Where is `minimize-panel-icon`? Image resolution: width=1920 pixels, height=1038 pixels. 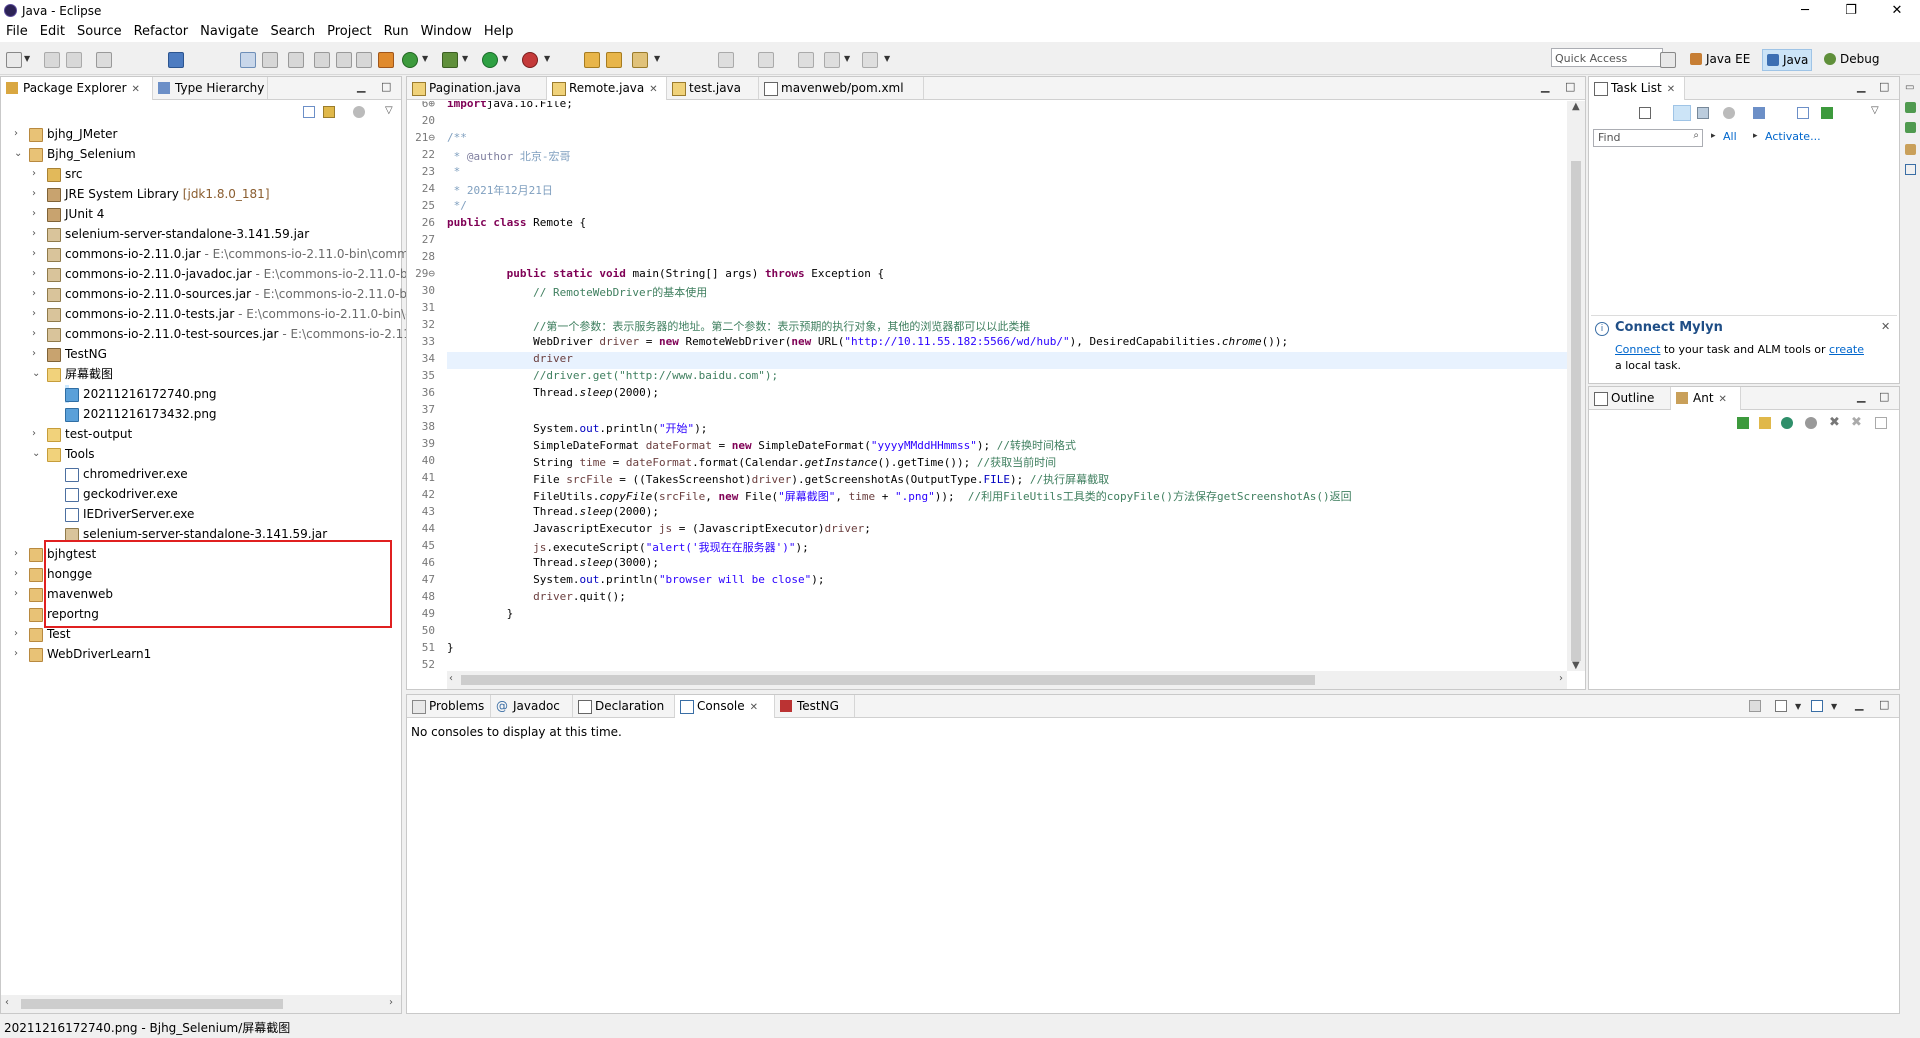 minimize-panel-icon is located at coordinates (1881, 423).